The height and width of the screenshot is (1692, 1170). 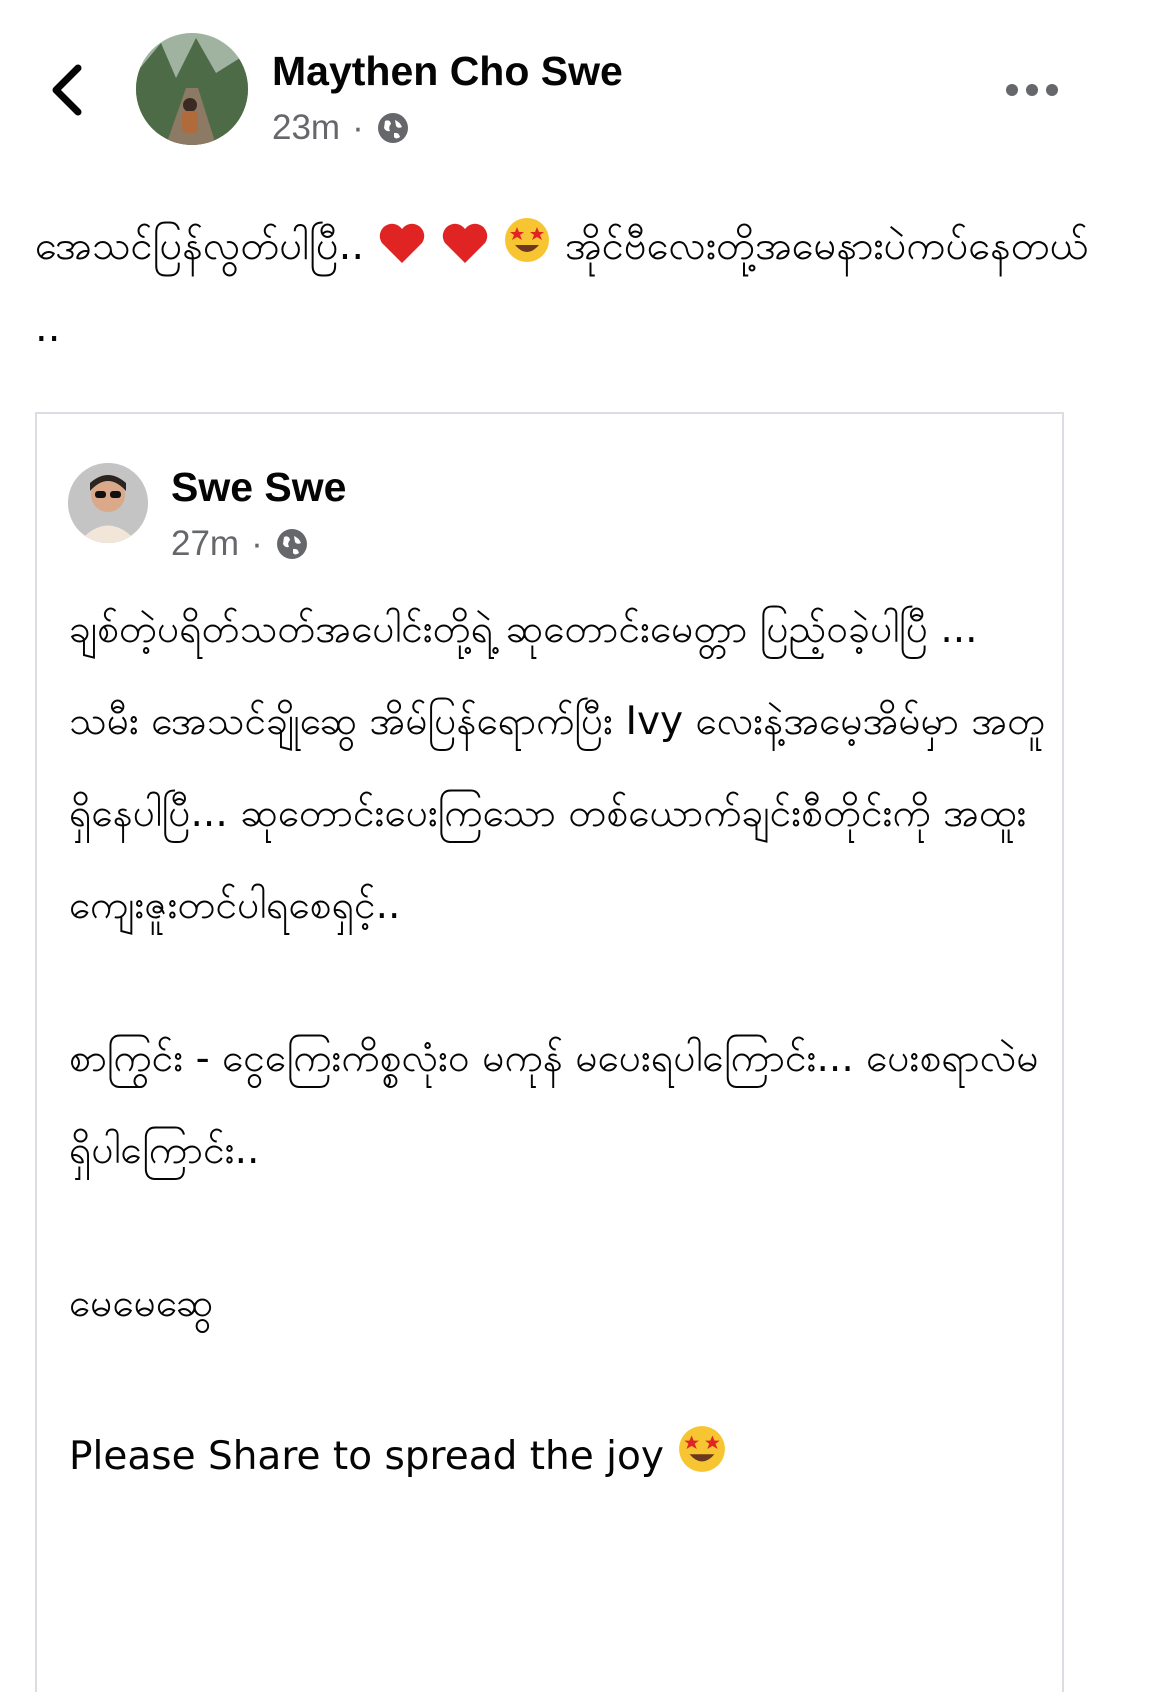 What do you see at coordinates (366, 1456) in the screenshot?
I see `shared-closing: Please Share to spread the joy` at bounding box center [366, 1456].